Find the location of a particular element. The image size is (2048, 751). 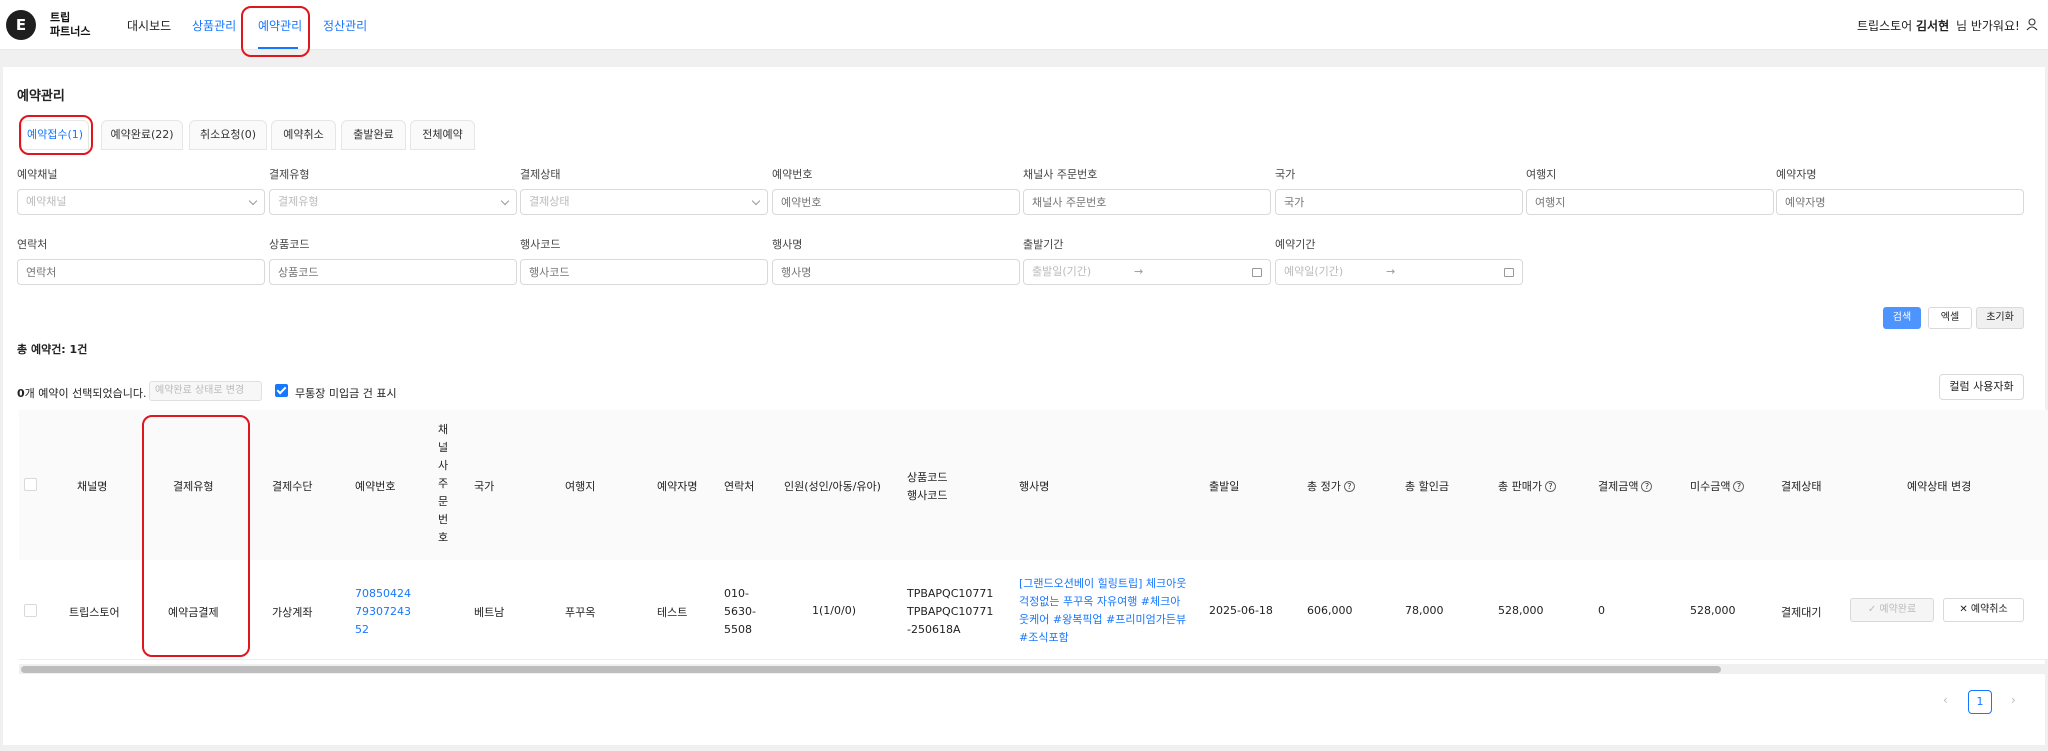

tab-cancel-request: 취소요청(0) is located at coordinates (228, 135).